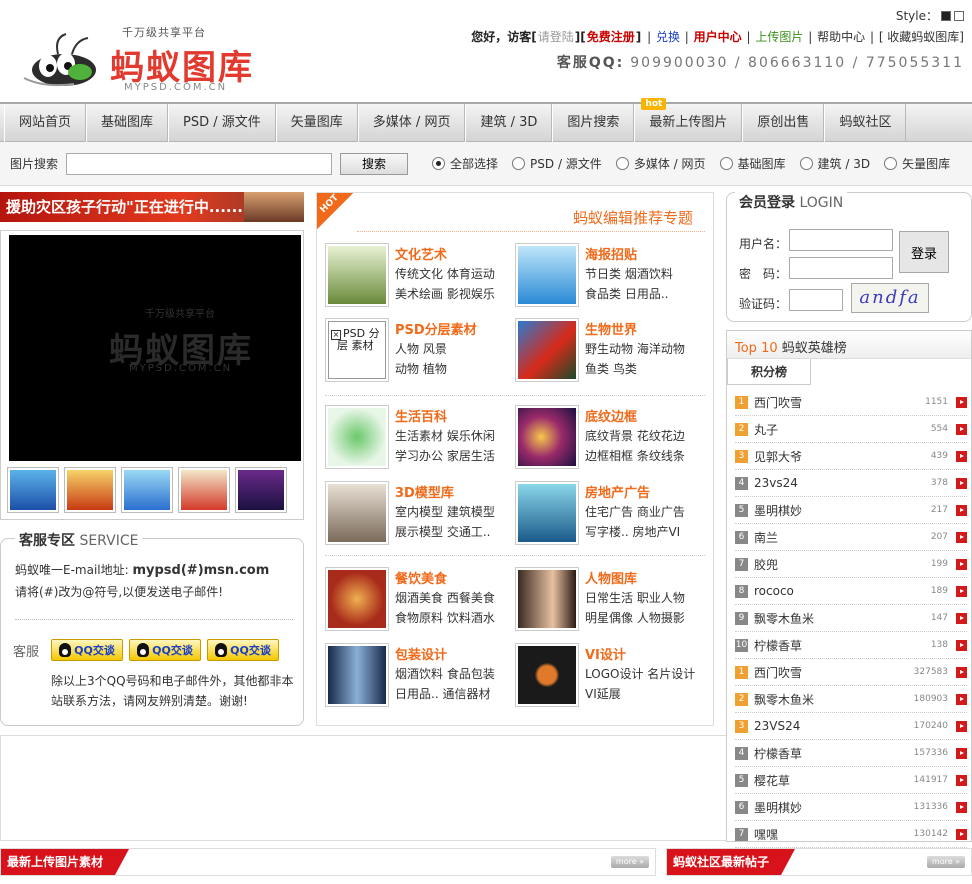  I want to click on category-links: 生活素材 娱乐休闲, so click(445, 435).